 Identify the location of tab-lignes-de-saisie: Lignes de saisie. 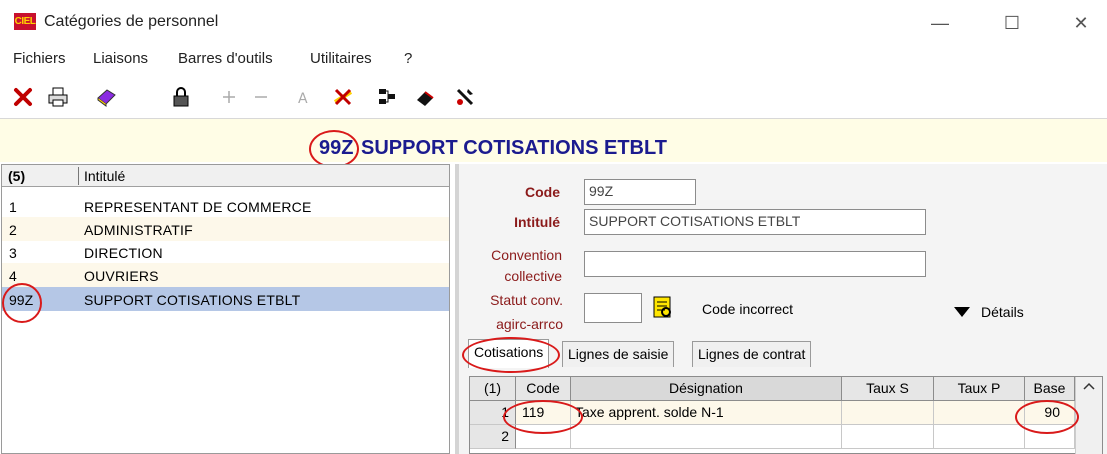
(618, 354).